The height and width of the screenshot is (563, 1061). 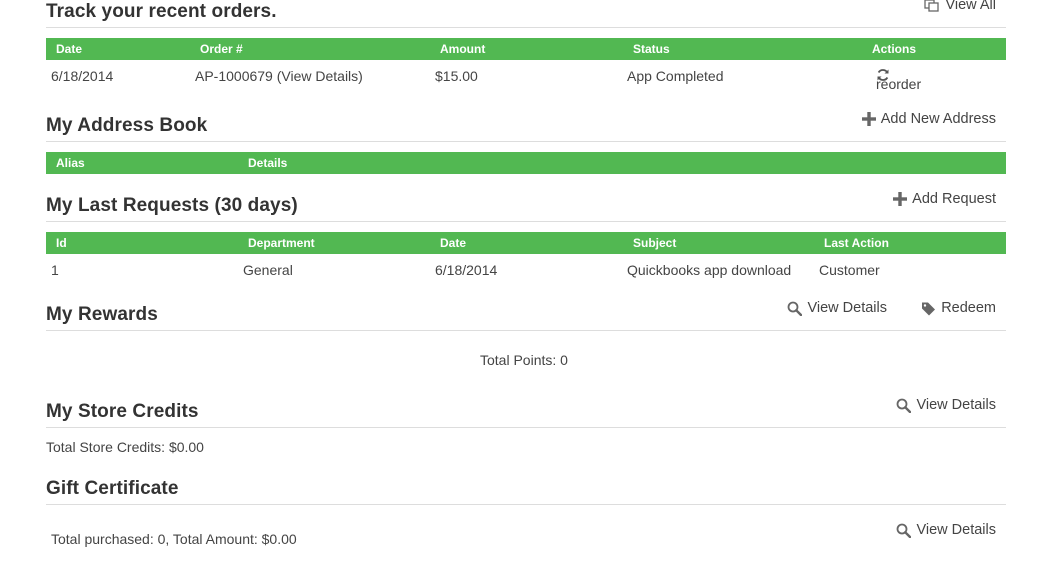 I want to click on add-address-label: Add New Address, so click(x=938, y=119).